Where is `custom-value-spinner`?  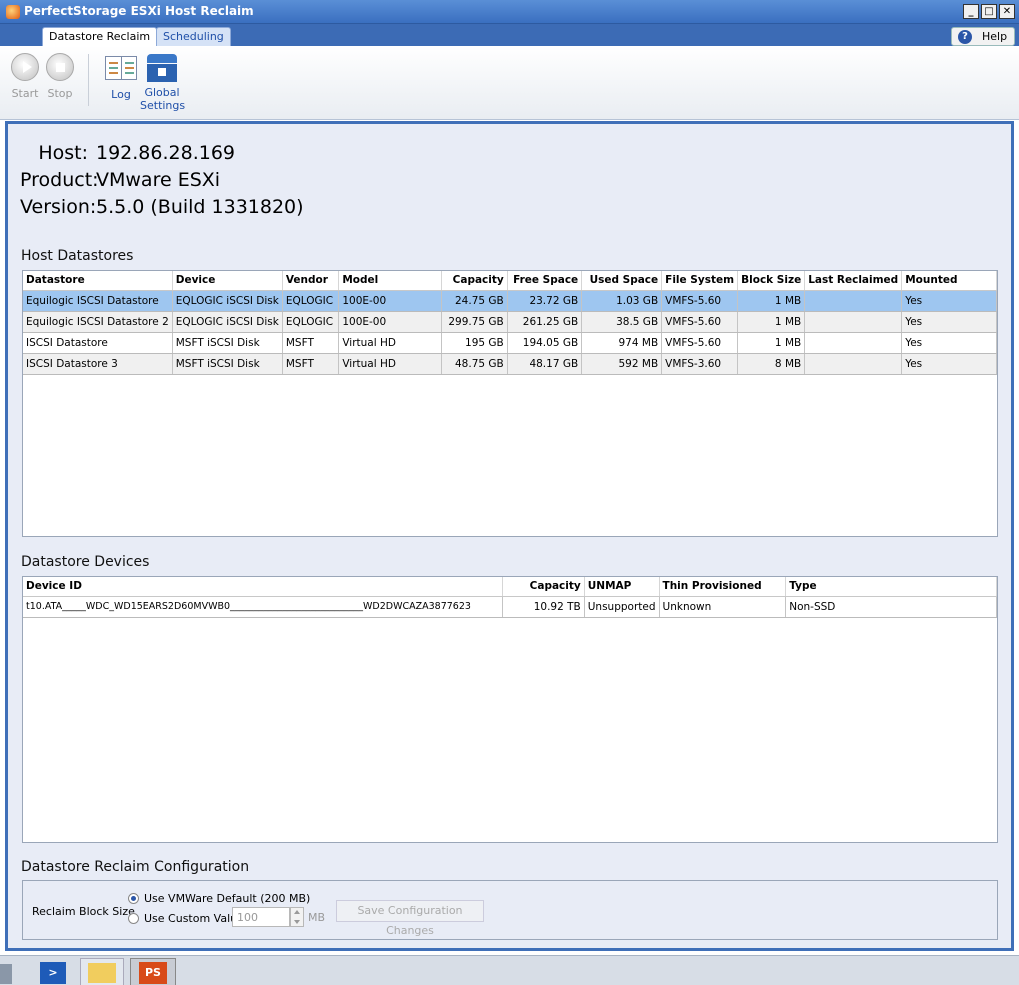 custom-value-spinner is located at coordinates (297, 917).